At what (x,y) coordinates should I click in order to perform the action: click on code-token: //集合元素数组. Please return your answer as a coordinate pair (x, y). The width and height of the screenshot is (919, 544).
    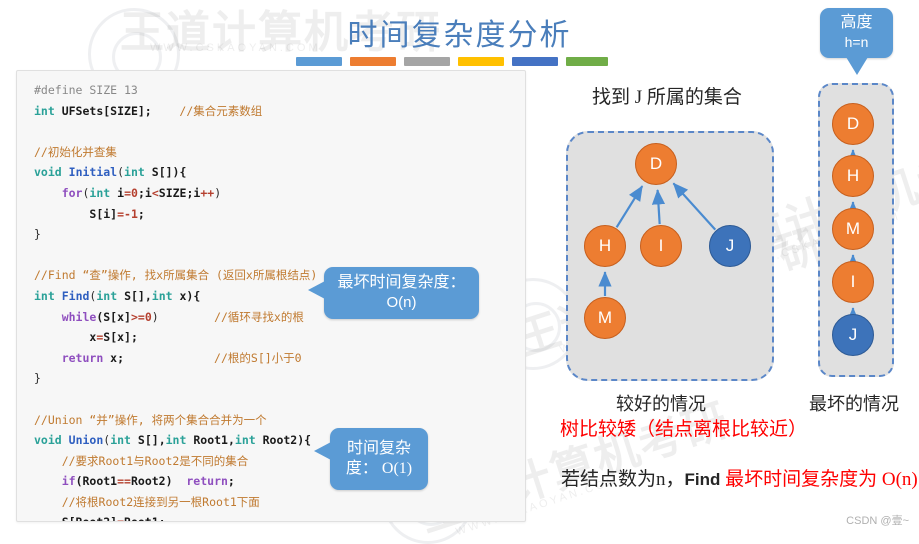
    Looking at the image, I should click on (221, 110).